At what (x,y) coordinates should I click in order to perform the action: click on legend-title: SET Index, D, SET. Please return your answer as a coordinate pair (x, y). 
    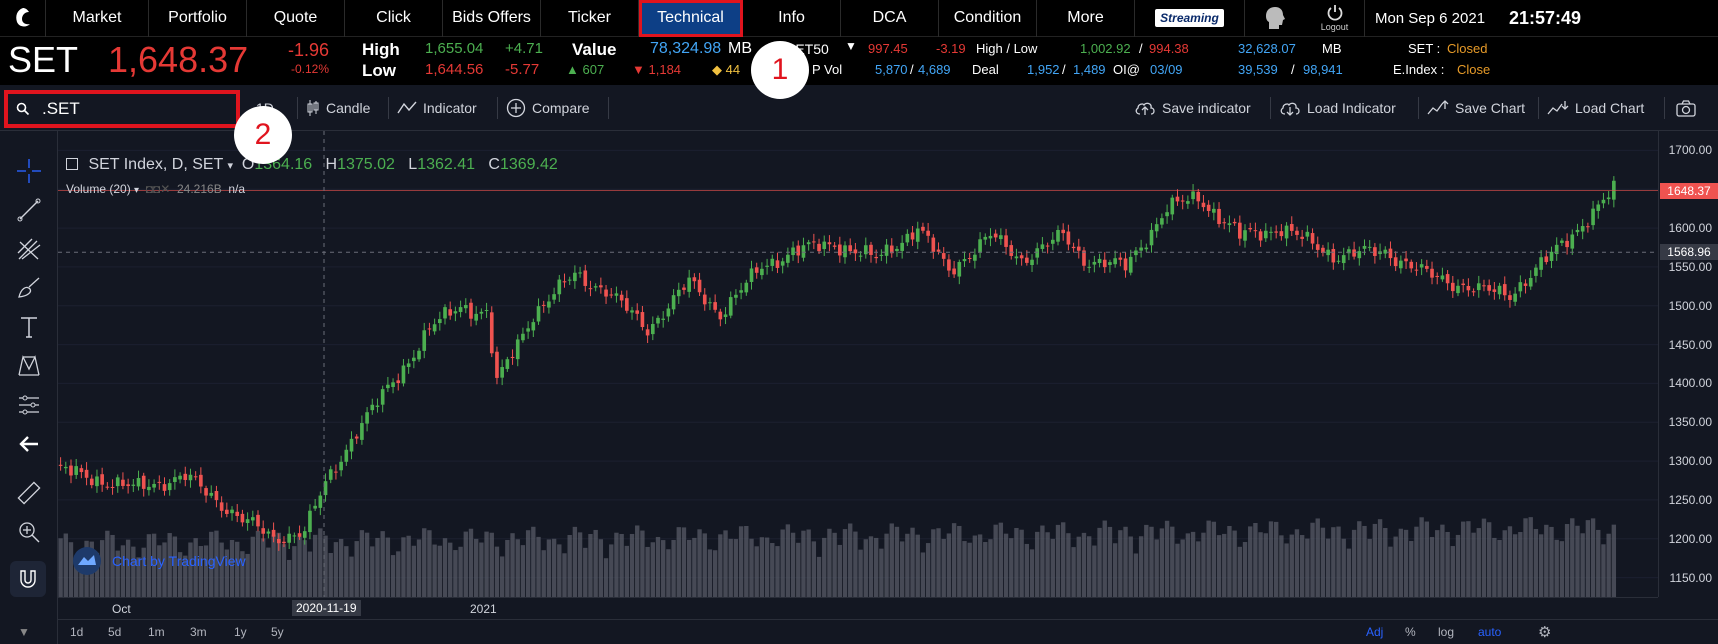
    Looking at the image, I should click on (155, 164).